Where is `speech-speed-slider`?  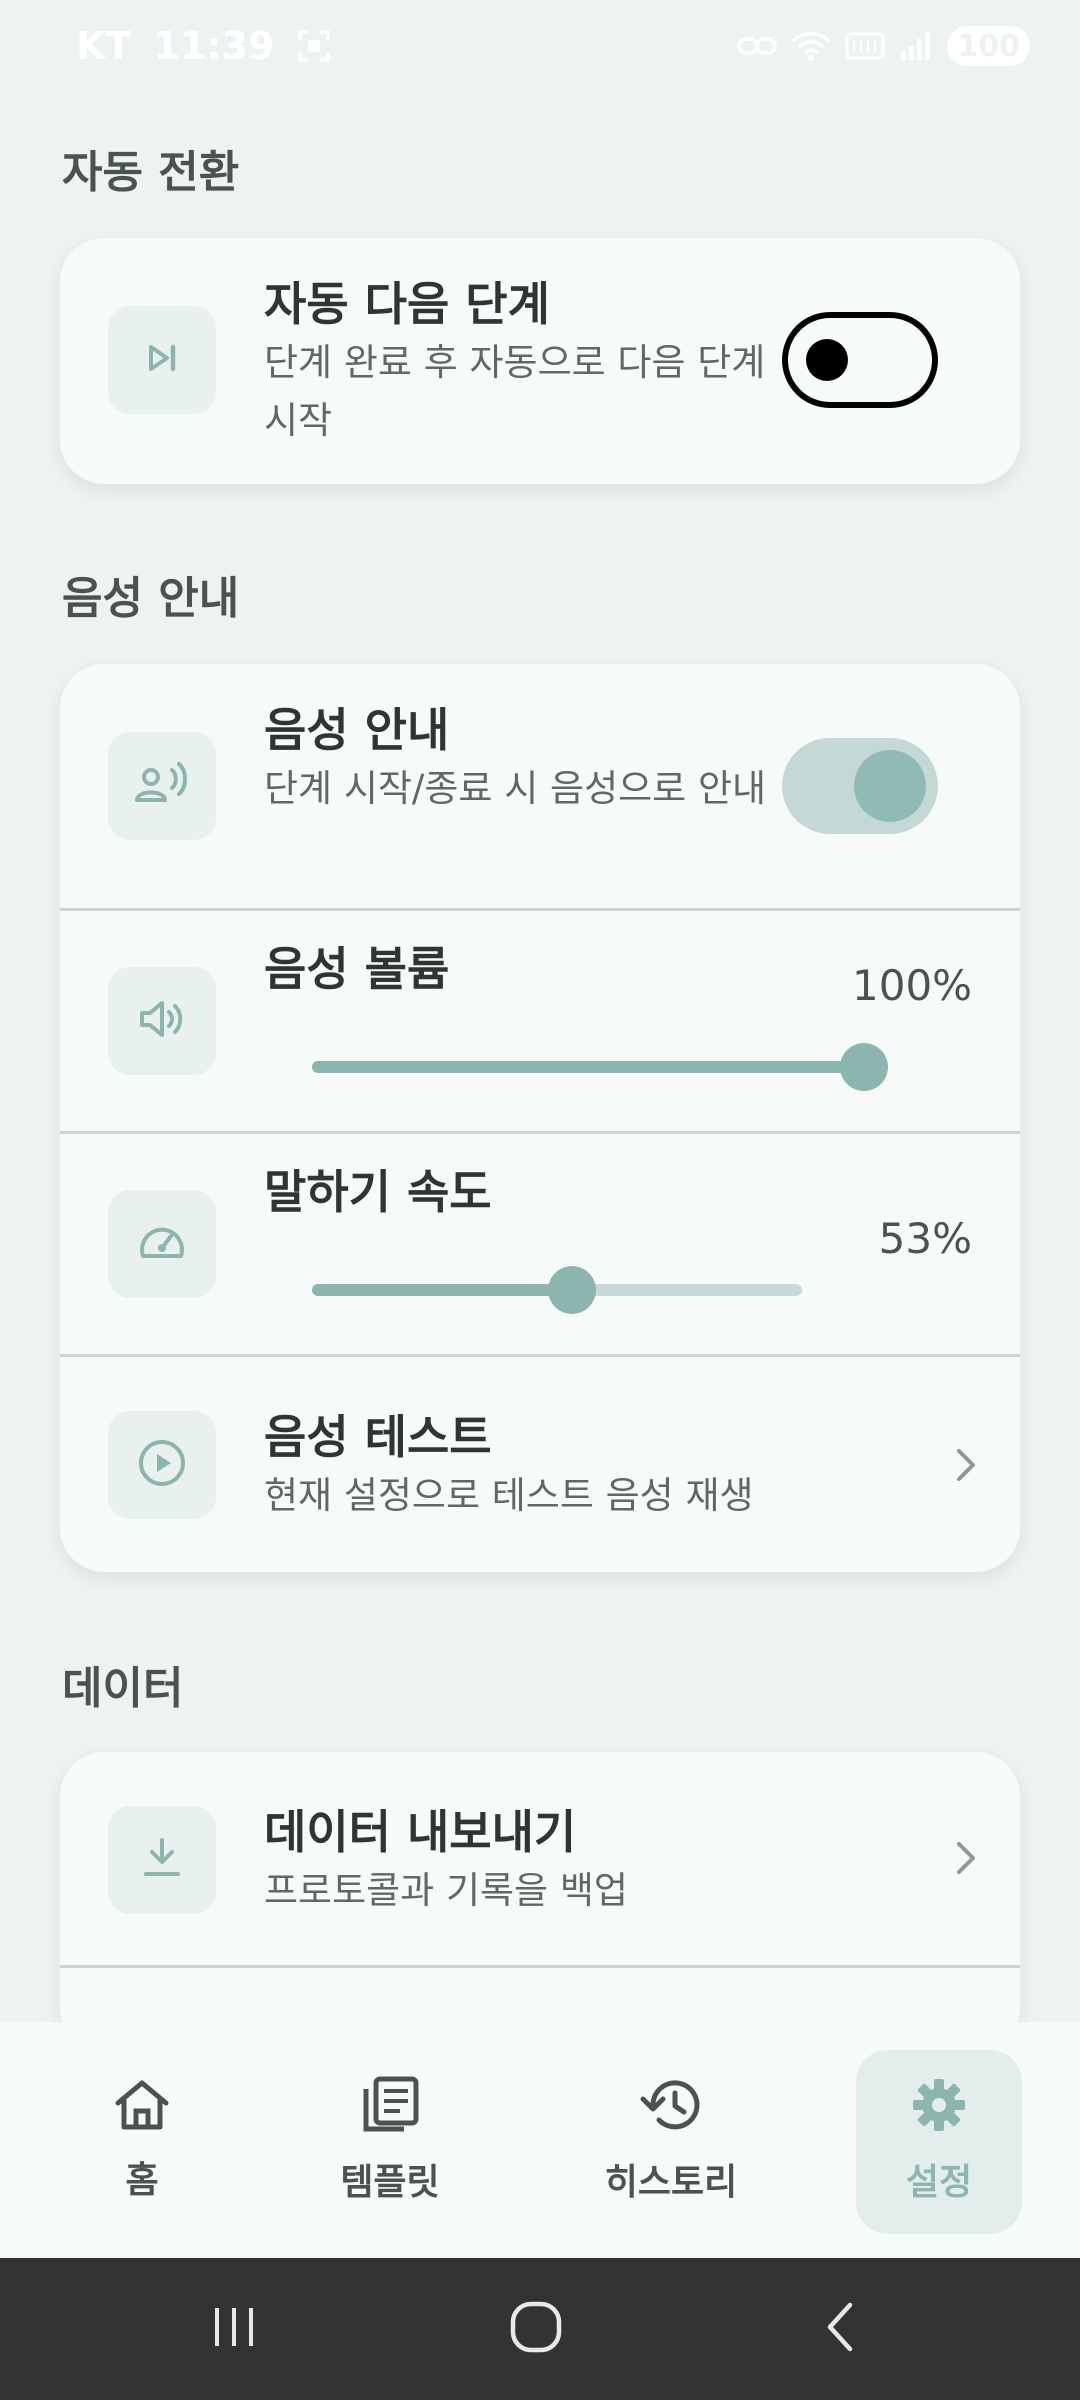
speech-speed-slider is located at coordinates (557, 1288).